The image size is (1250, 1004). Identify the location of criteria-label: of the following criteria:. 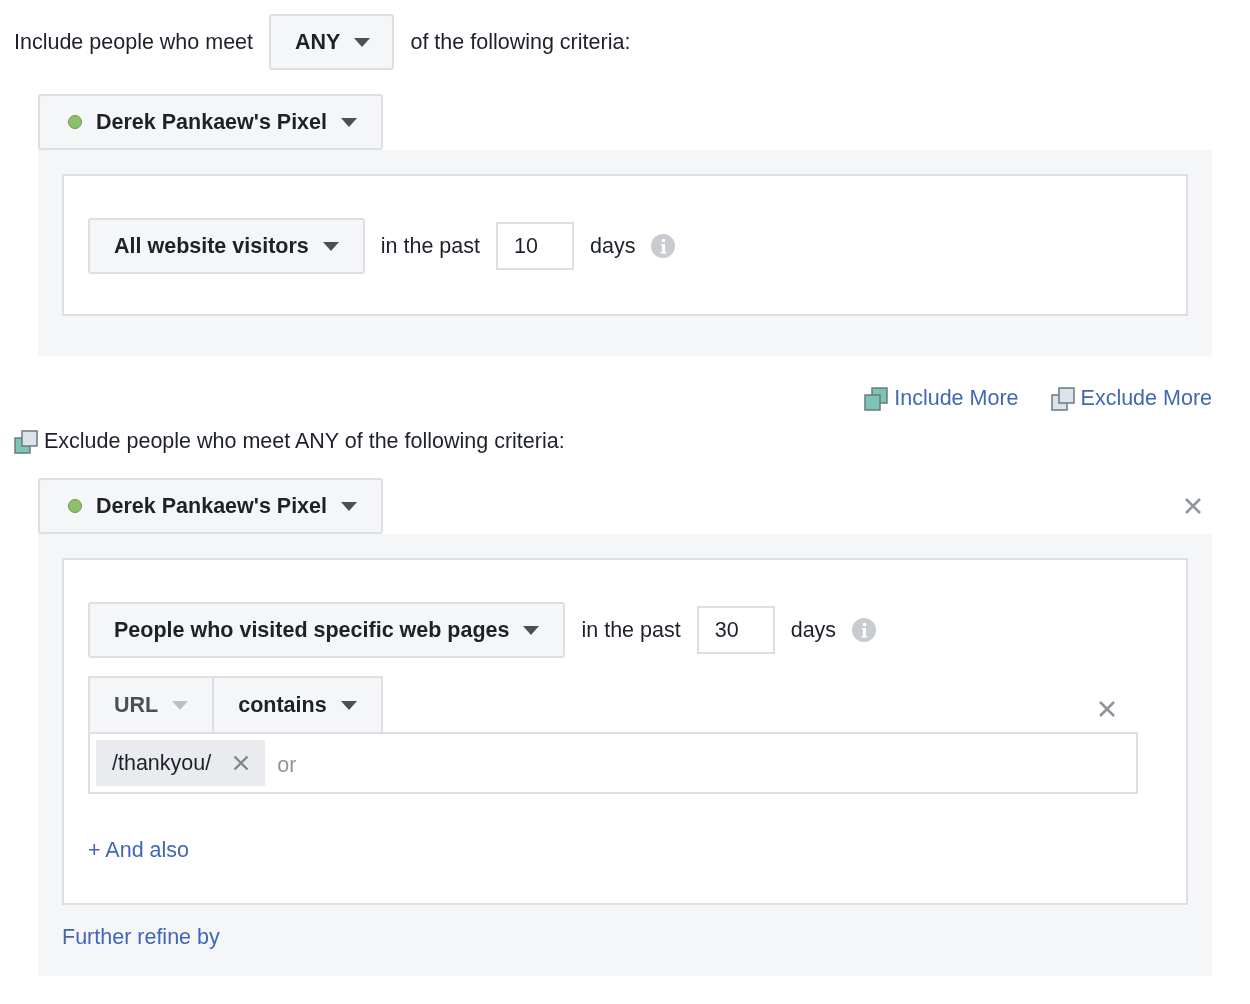
(520, 42).